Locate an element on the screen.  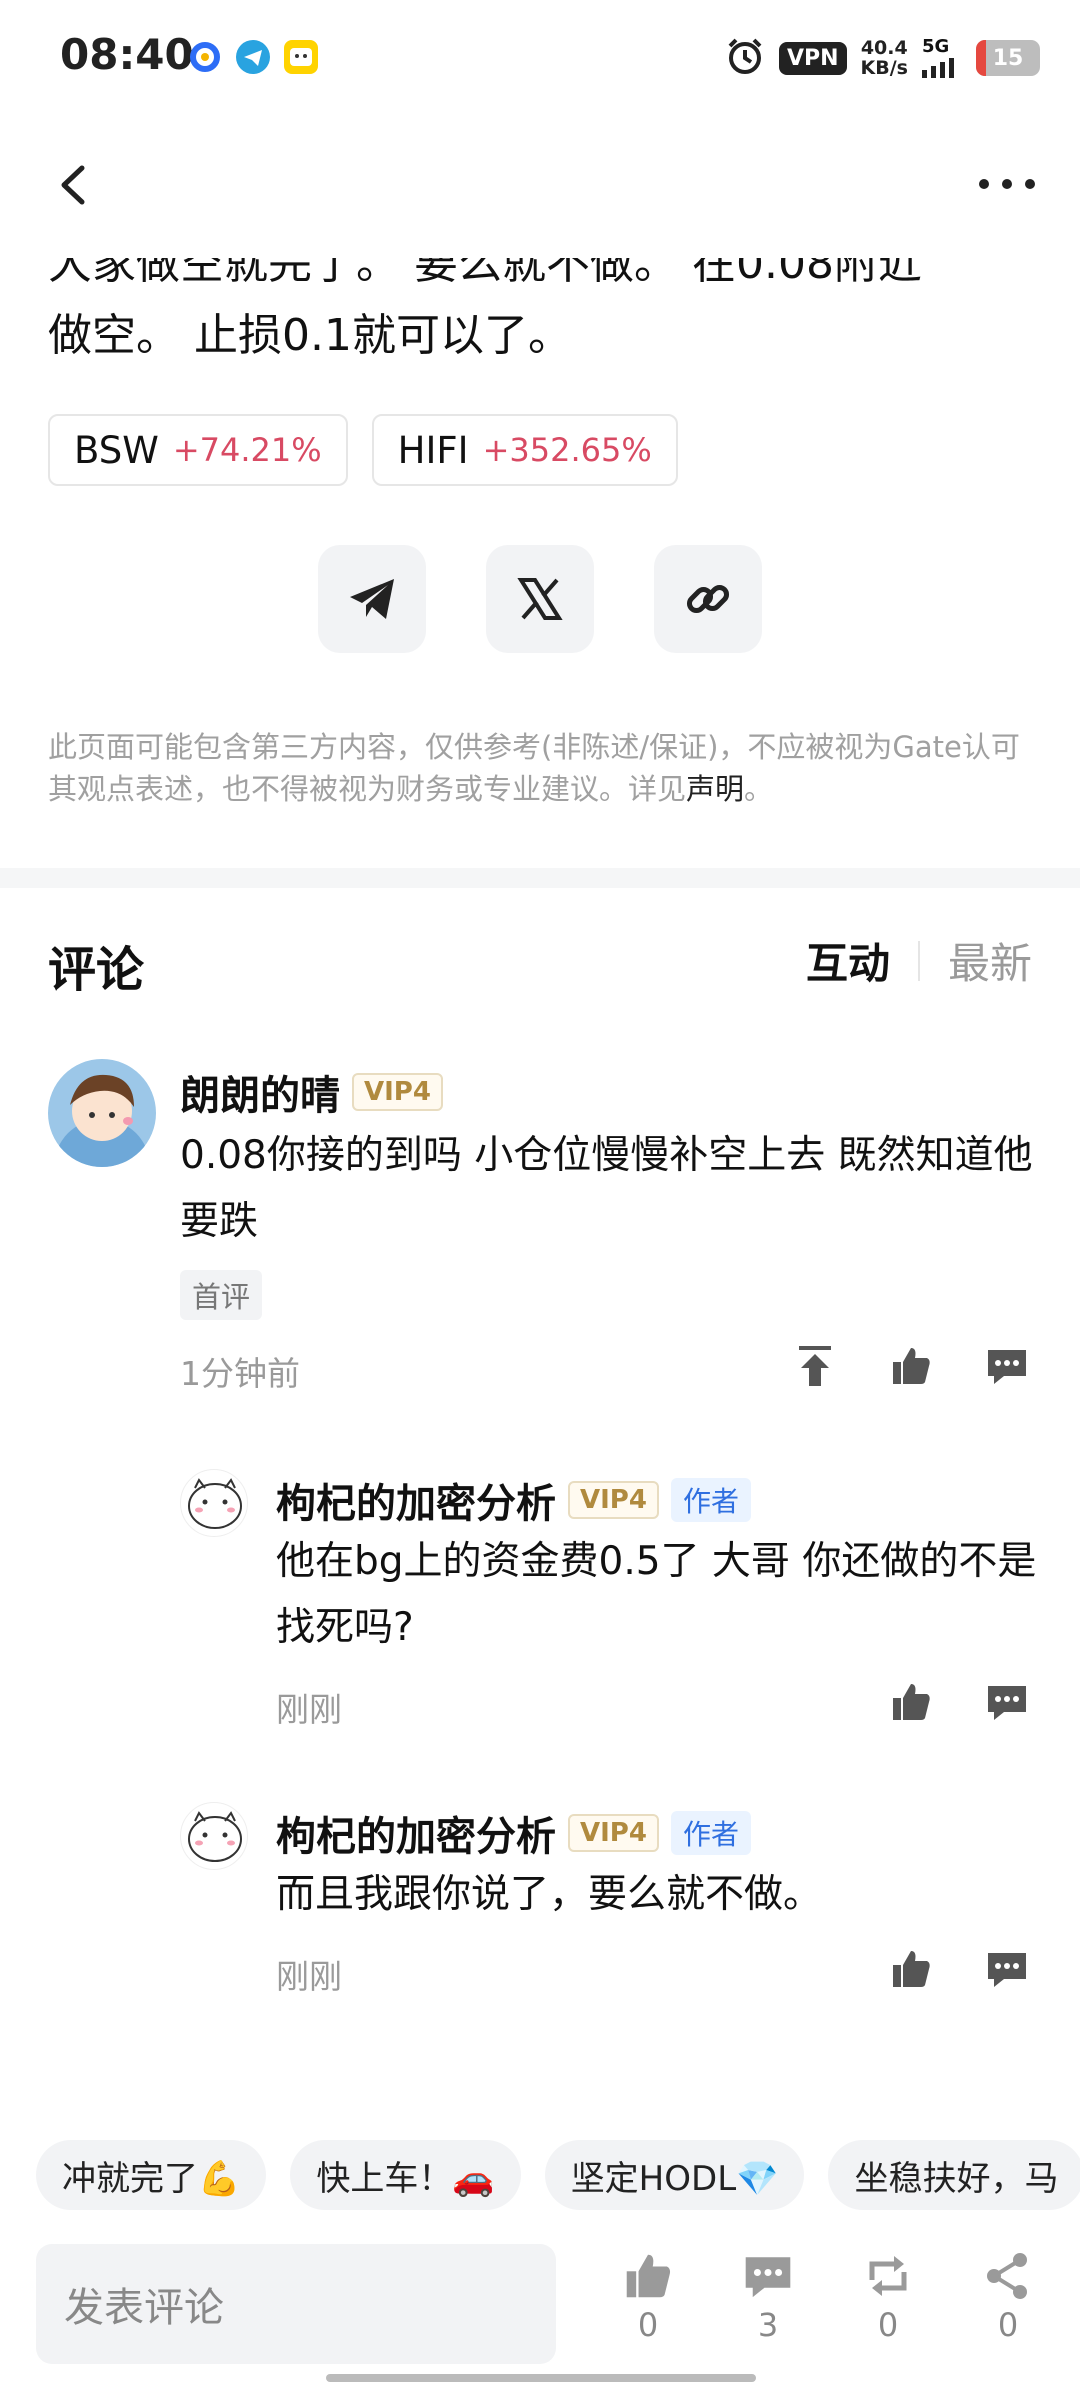
status-time: 08:40 is located at coordinates (127, 54).